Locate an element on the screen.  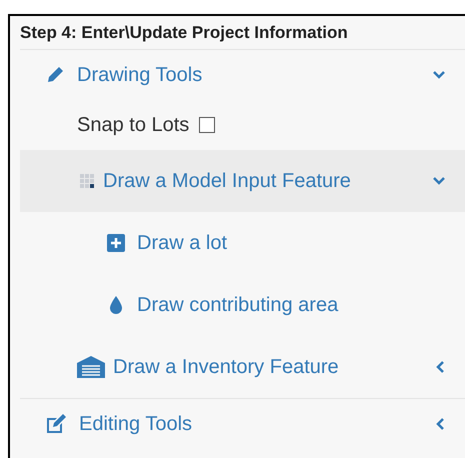
tool-link: Draw contributing area is located at coordinates (237, 305).